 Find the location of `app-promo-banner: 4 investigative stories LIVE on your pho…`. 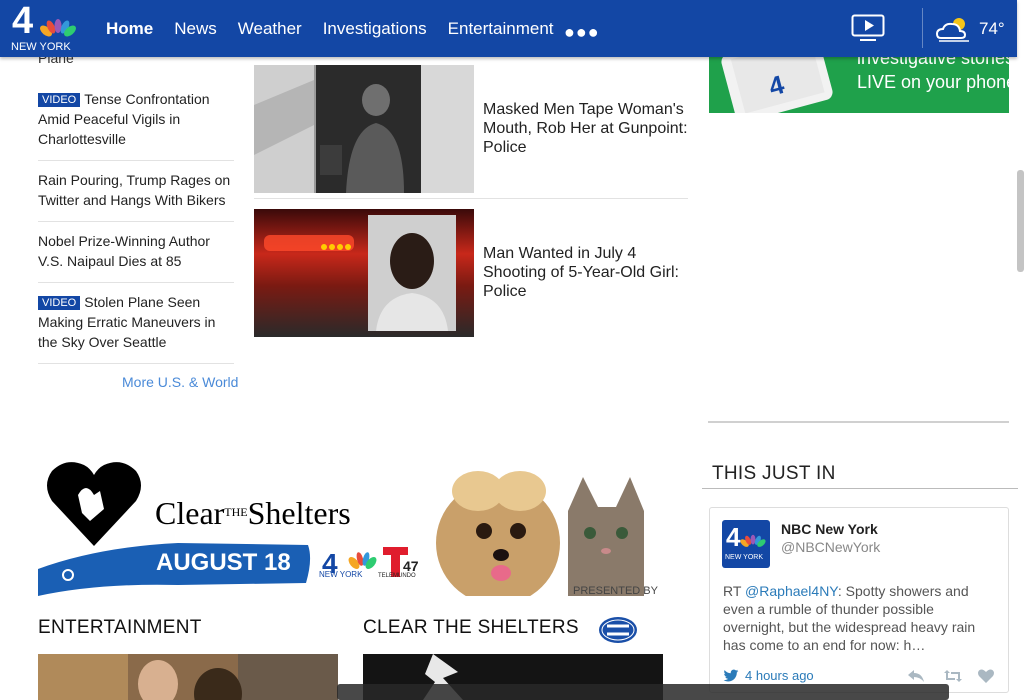

app-promo-banner: 4 investigative stories LIVE on your pho… is located at coordinates (859, 82).